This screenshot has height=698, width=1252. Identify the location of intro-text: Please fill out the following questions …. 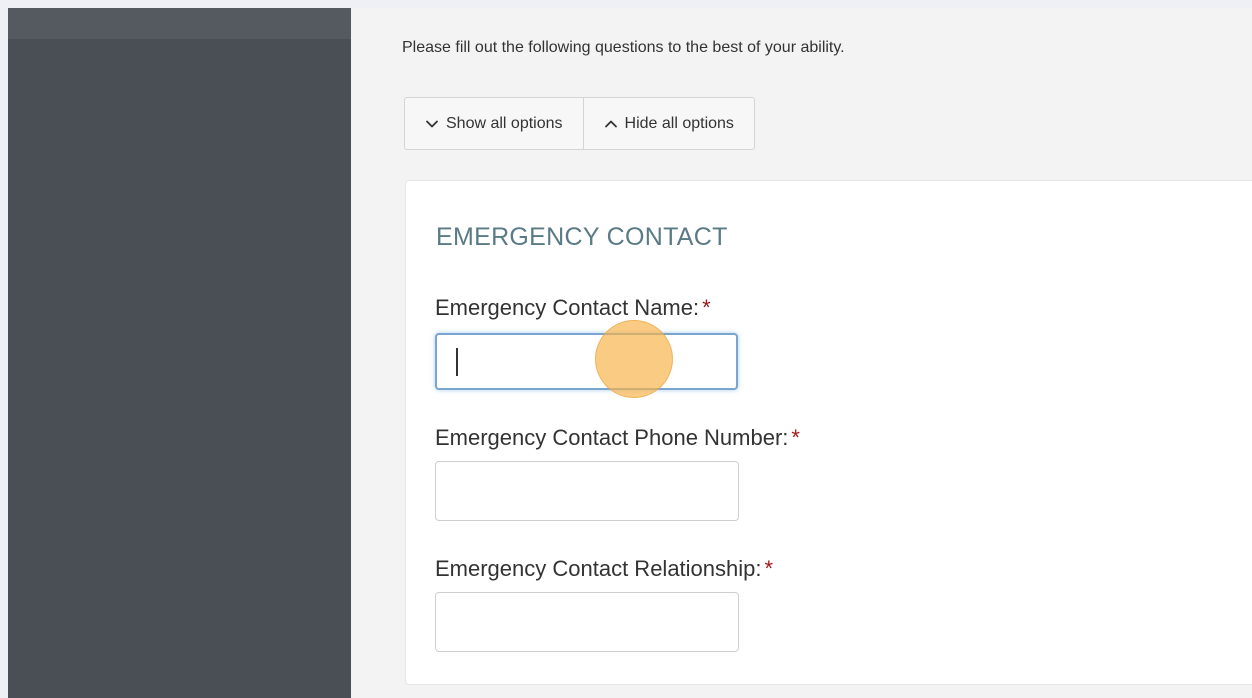
(623, 47).